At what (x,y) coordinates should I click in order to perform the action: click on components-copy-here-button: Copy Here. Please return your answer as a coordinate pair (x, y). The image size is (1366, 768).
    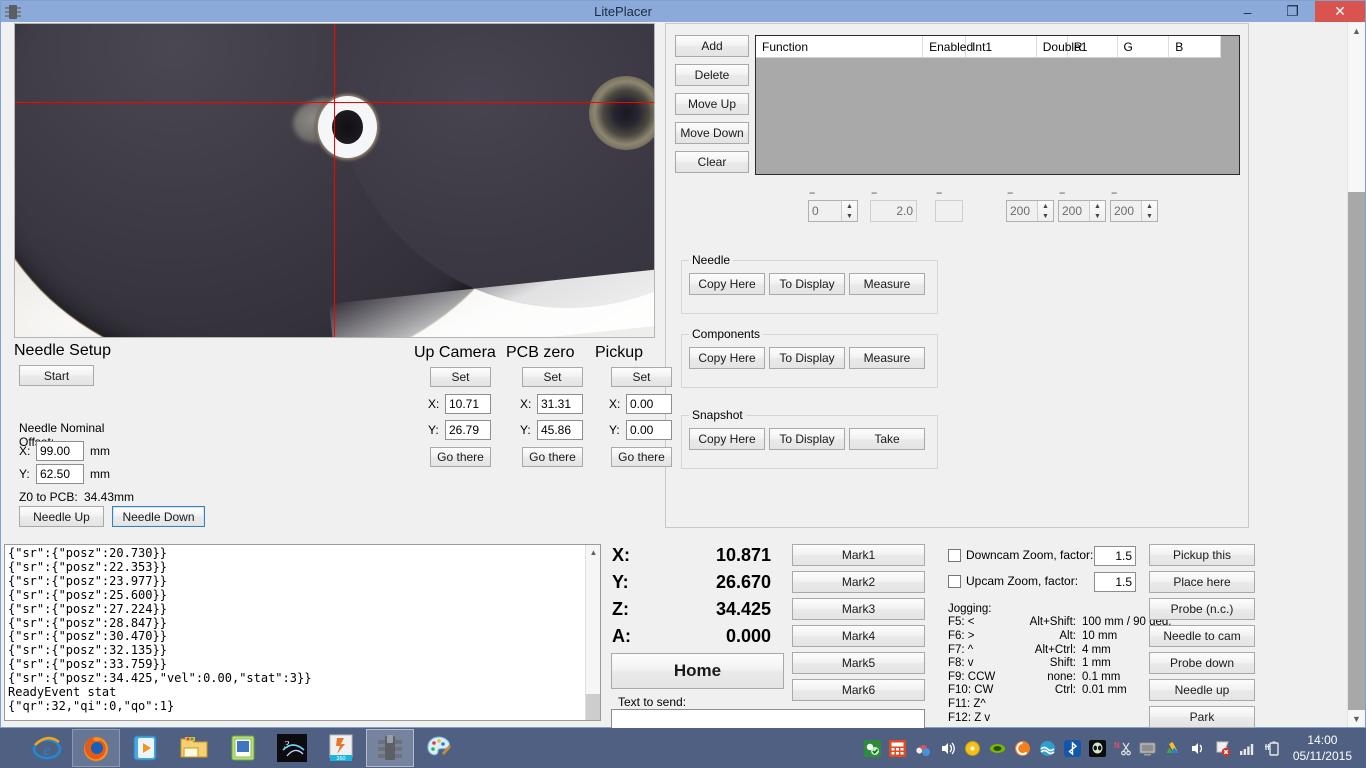
    Looking at the image, I should click on (727, 358).